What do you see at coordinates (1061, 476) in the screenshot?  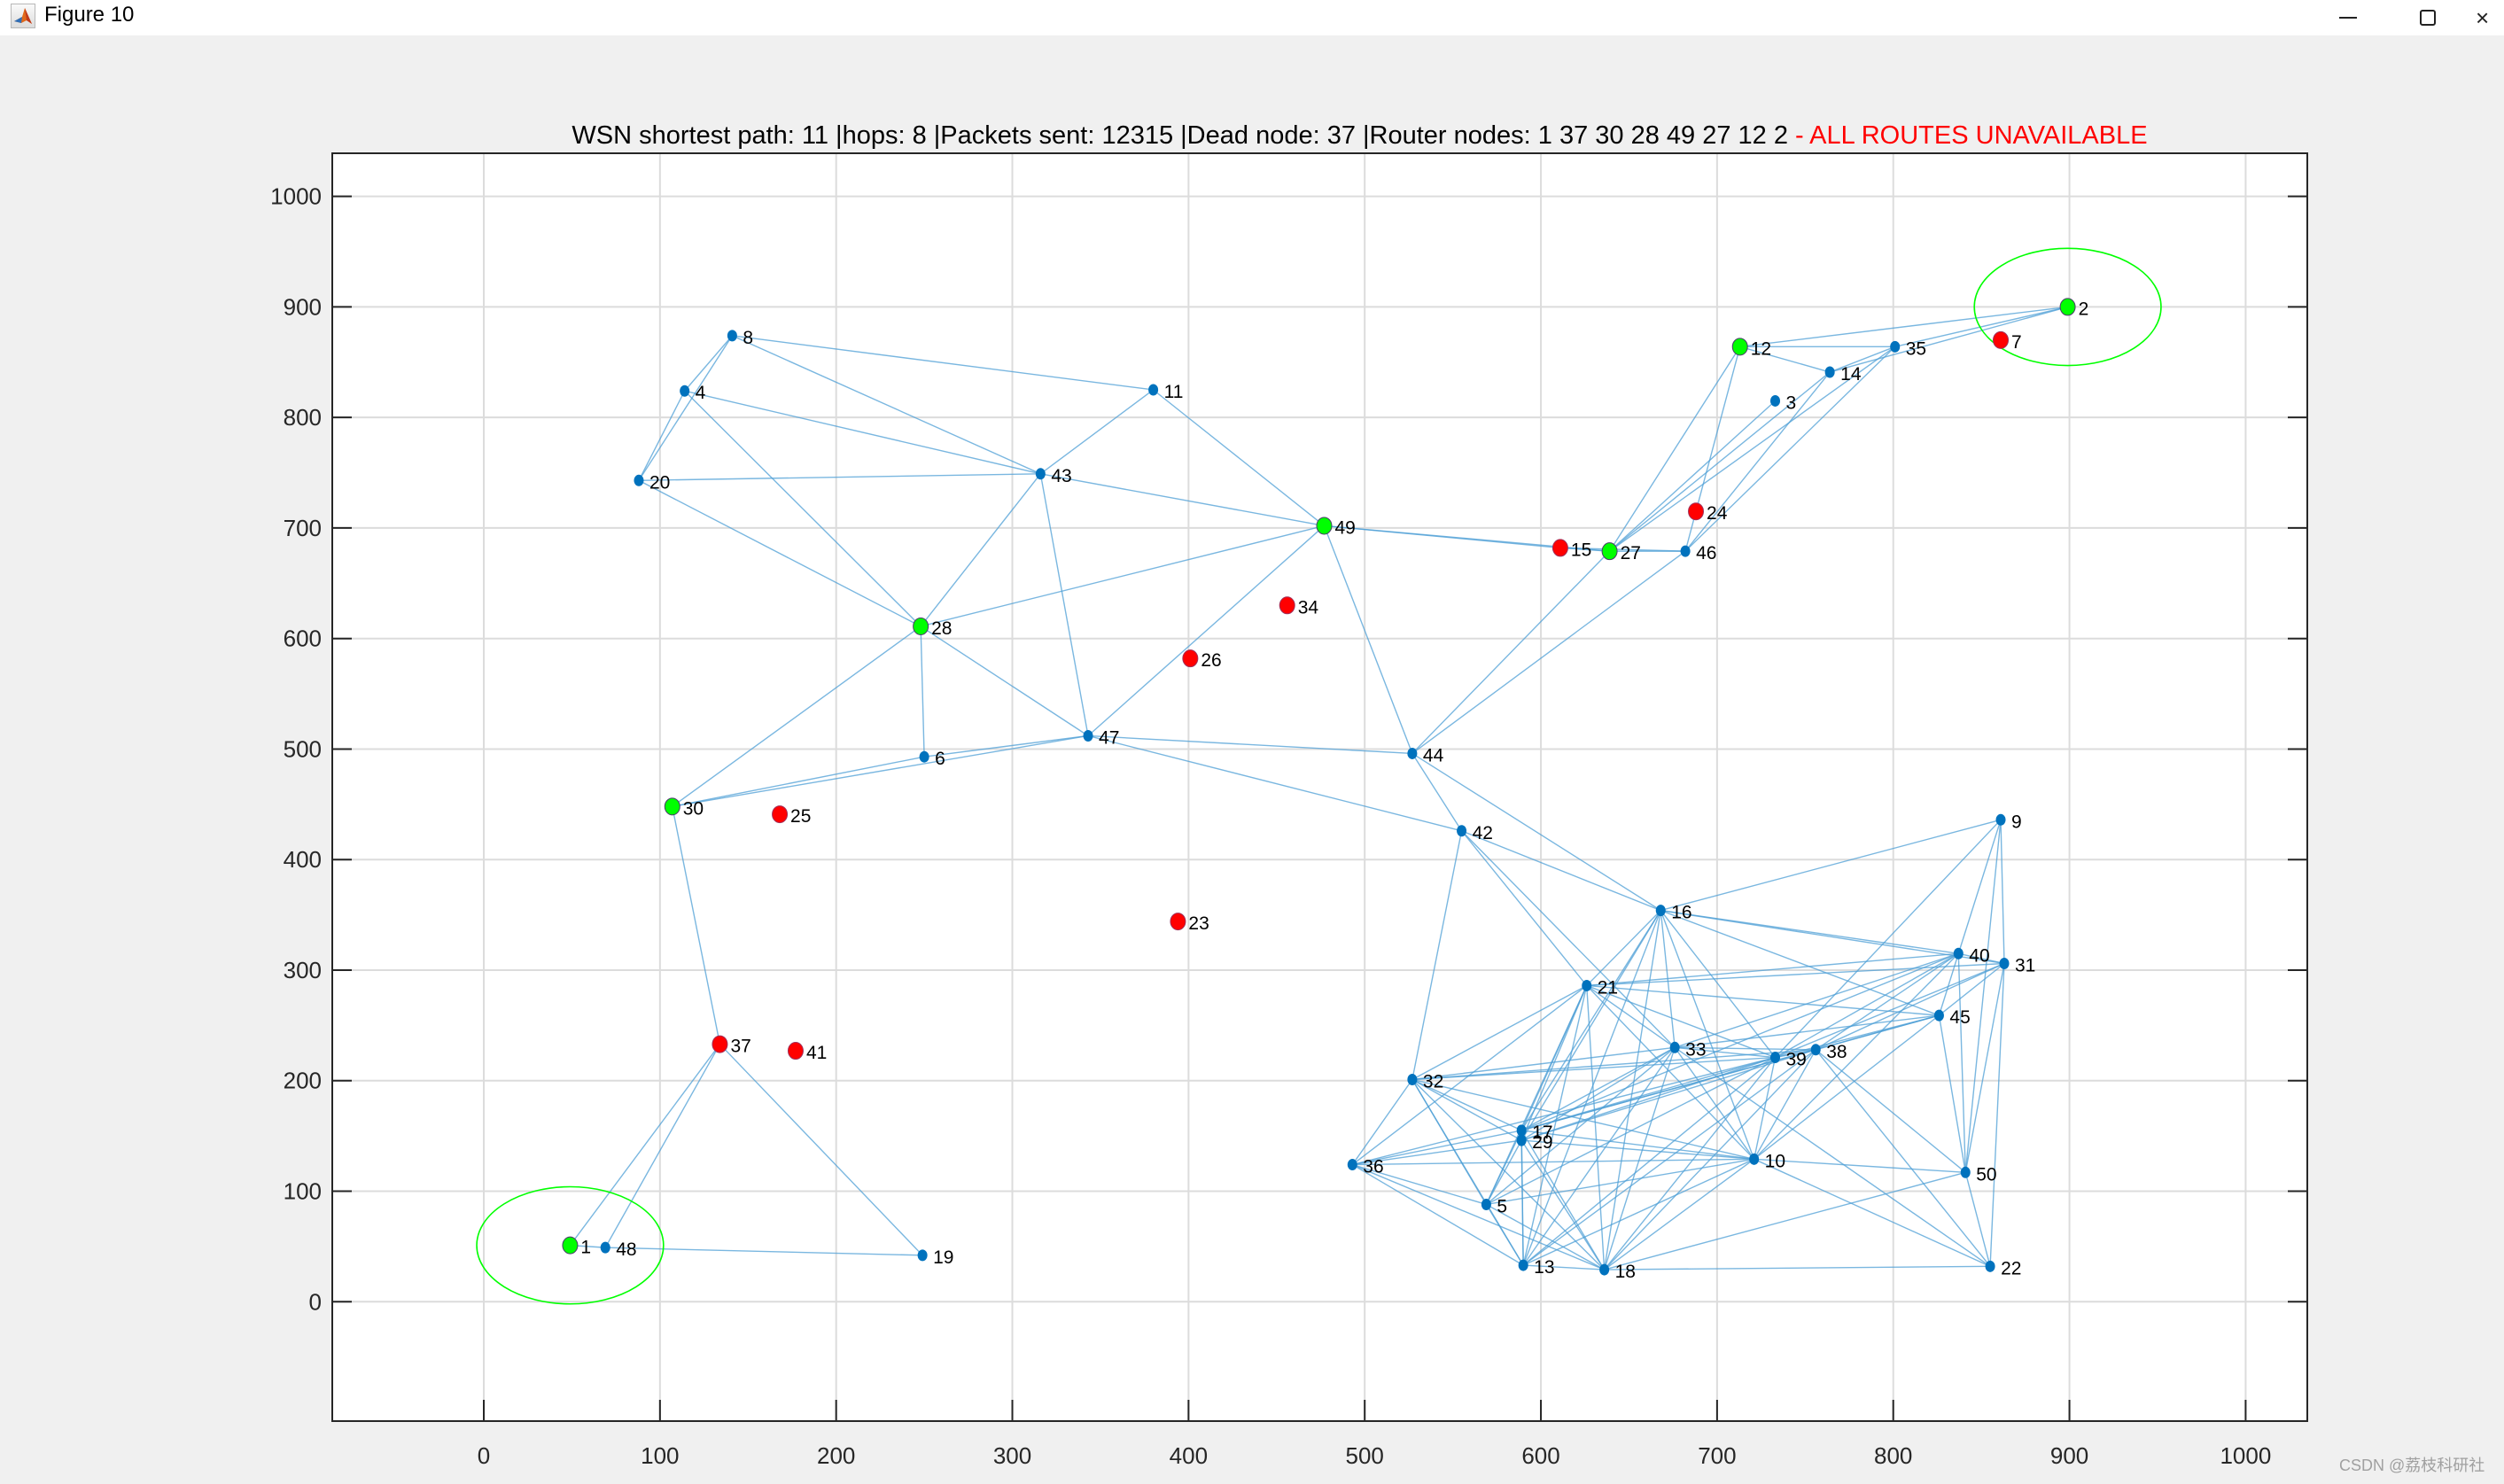 I see `node-label-43: 43` at bounding box center [1061, 476].